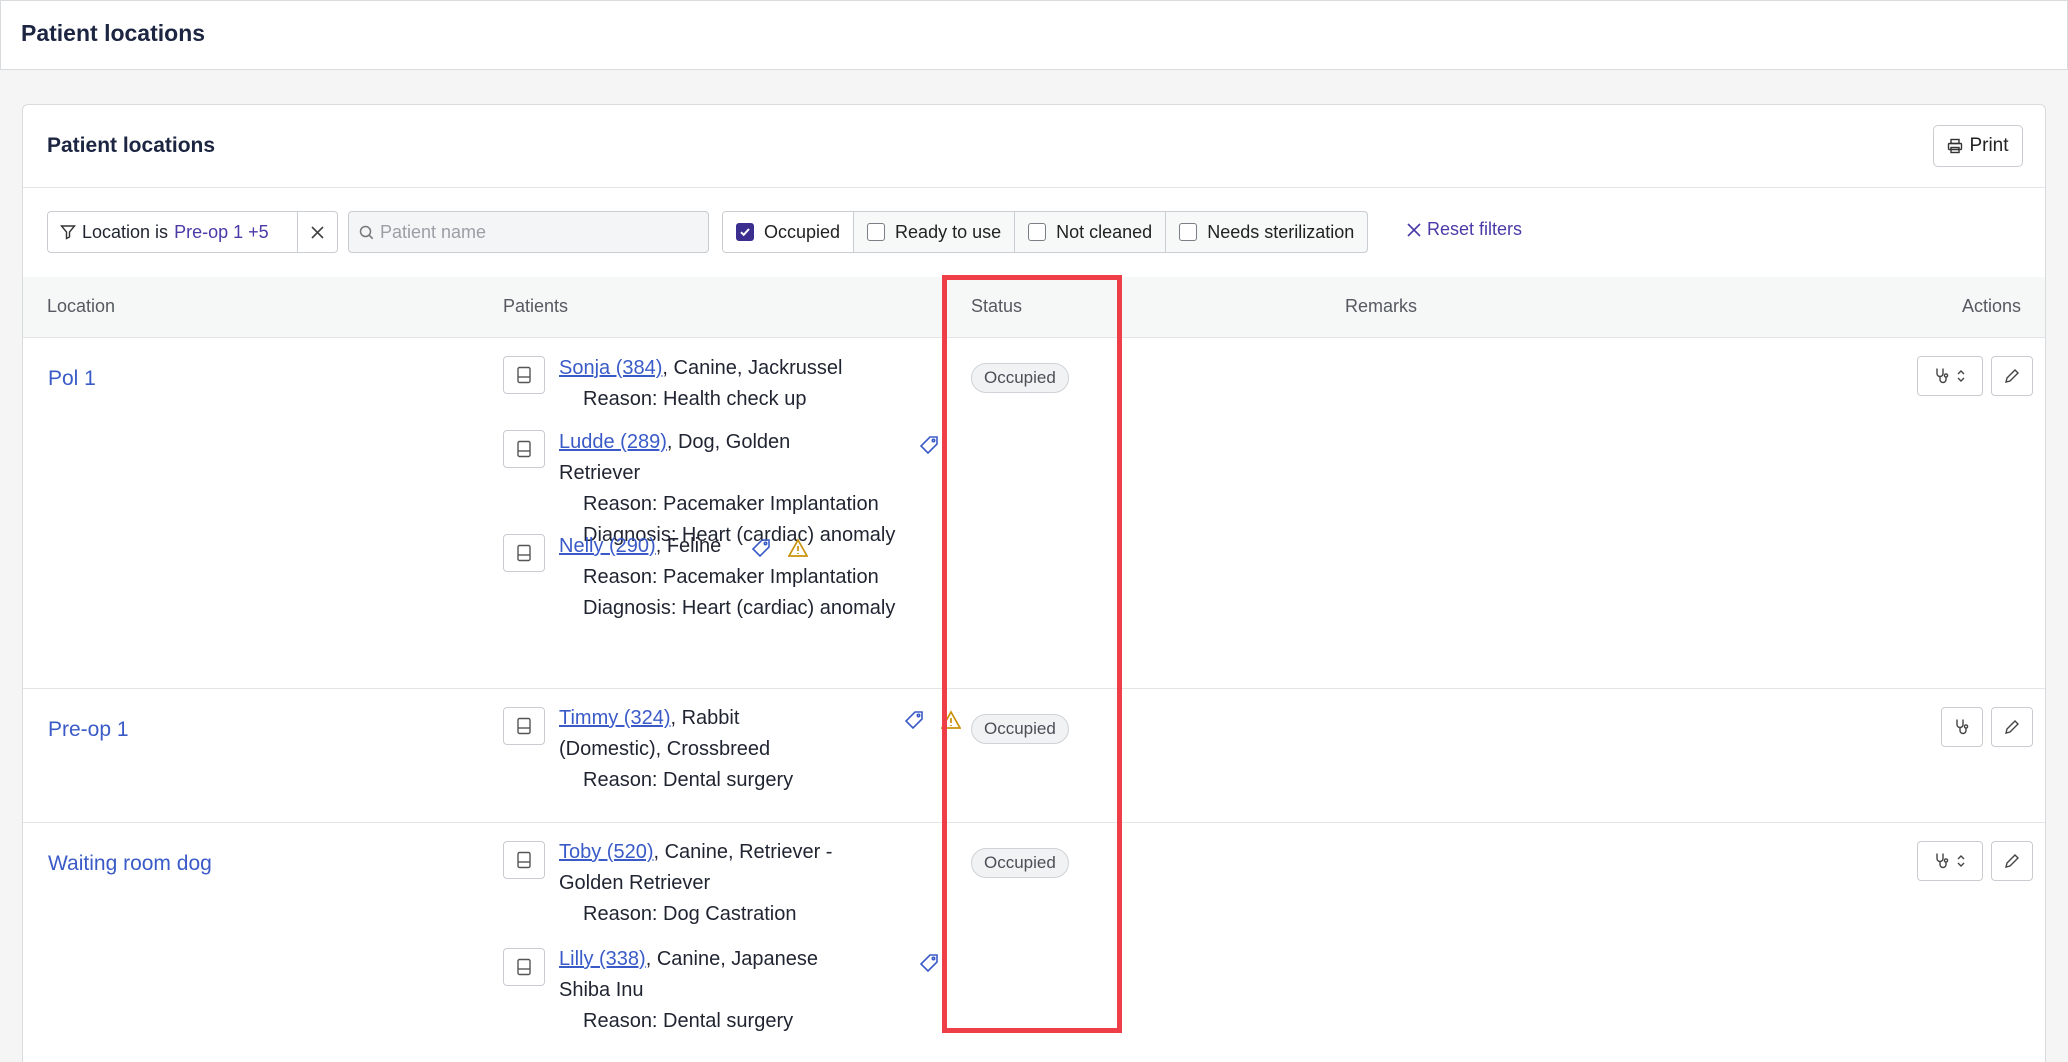 The height and width of the screenshot is (1062, 2068). What do you see at coordinates (614, 718) in the screenshot?
I see `patient-link: Timmy (324)` at bounding box center [614, 718].